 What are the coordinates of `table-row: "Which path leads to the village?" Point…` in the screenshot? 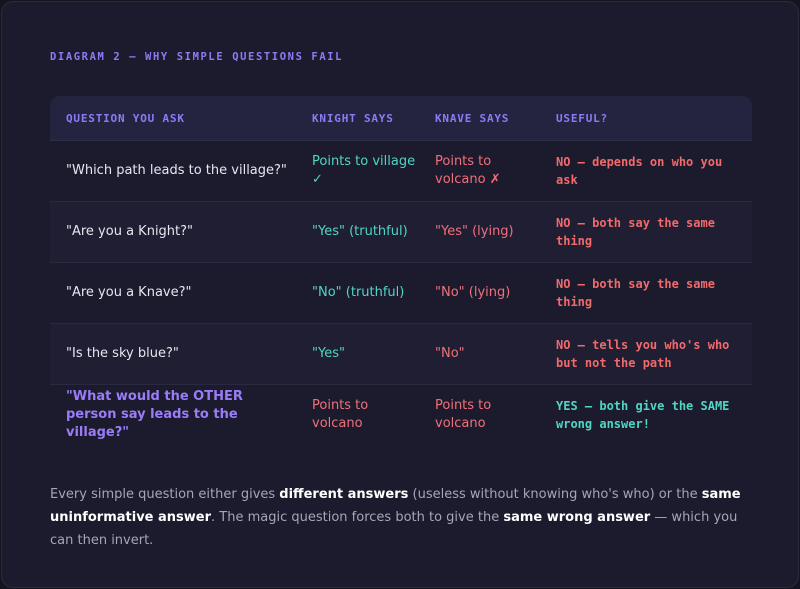 It's located at (401, 171).